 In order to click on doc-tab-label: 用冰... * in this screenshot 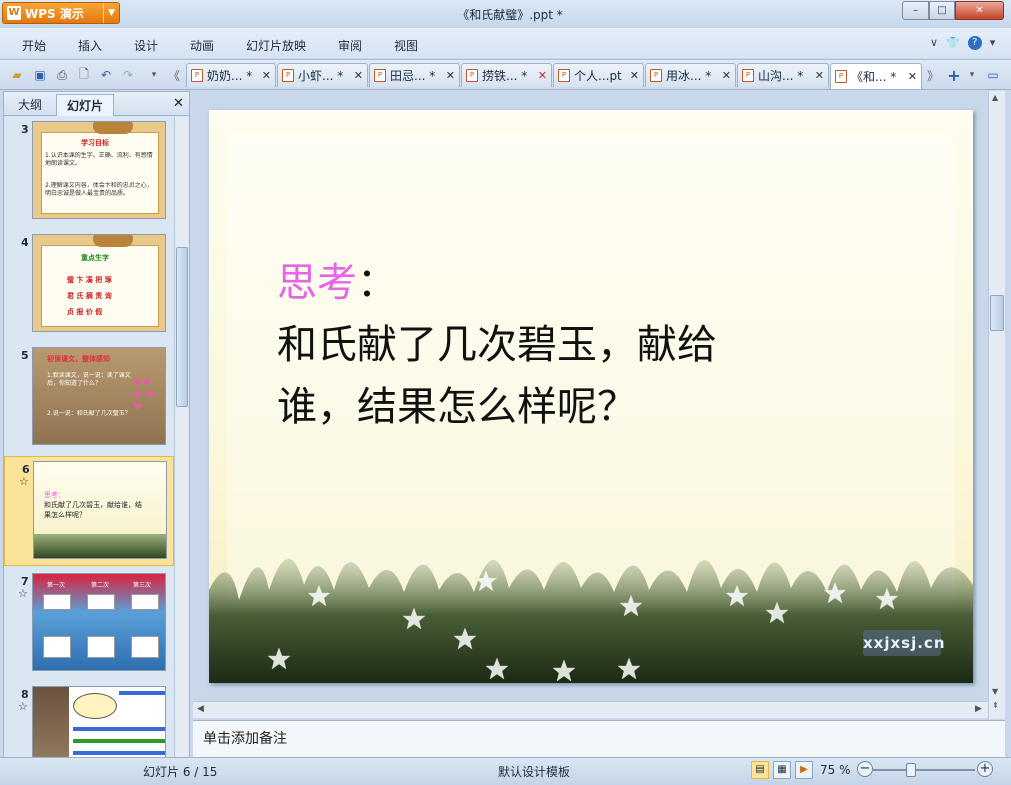, I will do `click(689, 76)`.